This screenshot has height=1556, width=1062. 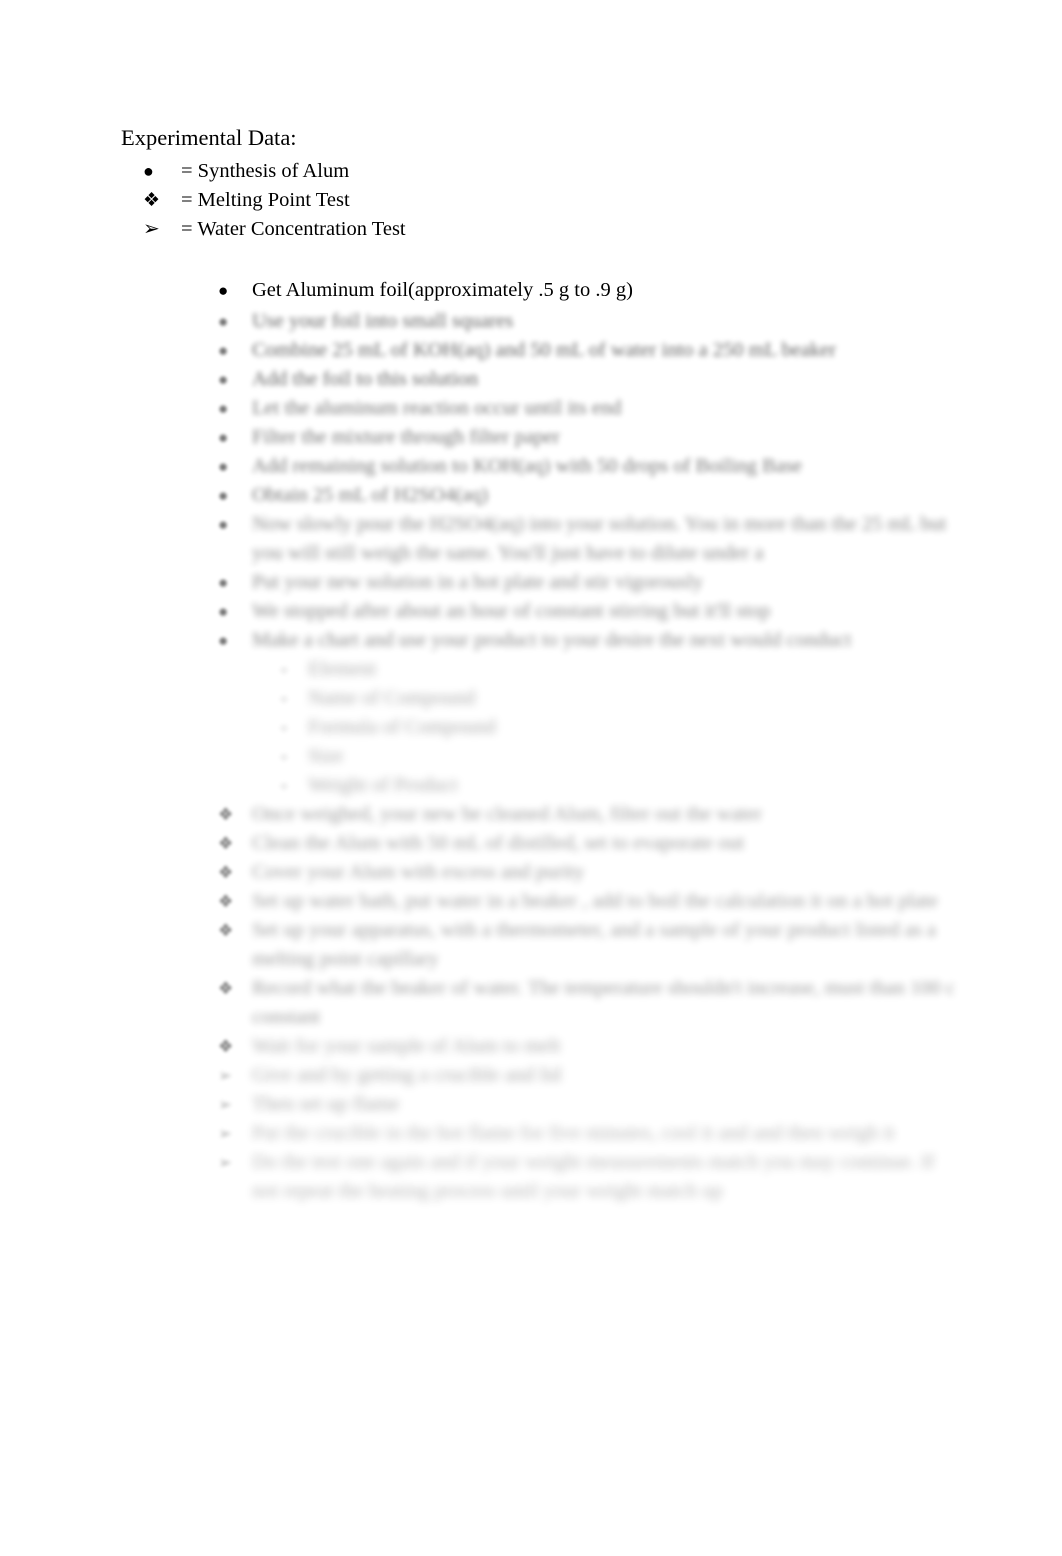 What do you see at coordinates (407, 1075) in the screenshot?
I see `list-item-text: Give and by getting a crucible and lid` at bounding box center [407, 1075].